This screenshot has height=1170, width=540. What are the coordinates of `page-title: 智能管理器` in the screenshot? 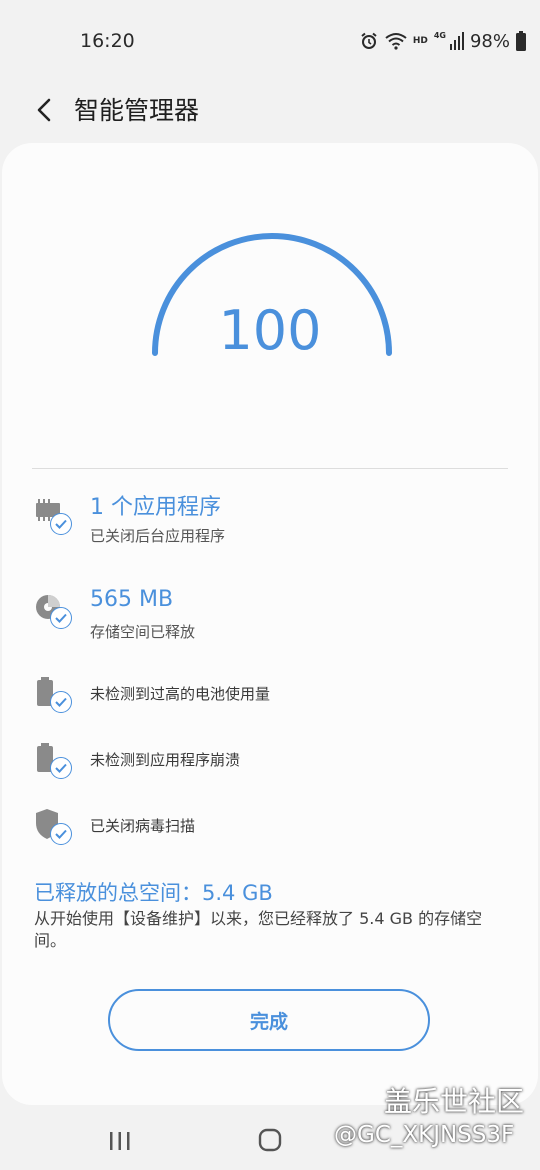 It's located at (137, 110).